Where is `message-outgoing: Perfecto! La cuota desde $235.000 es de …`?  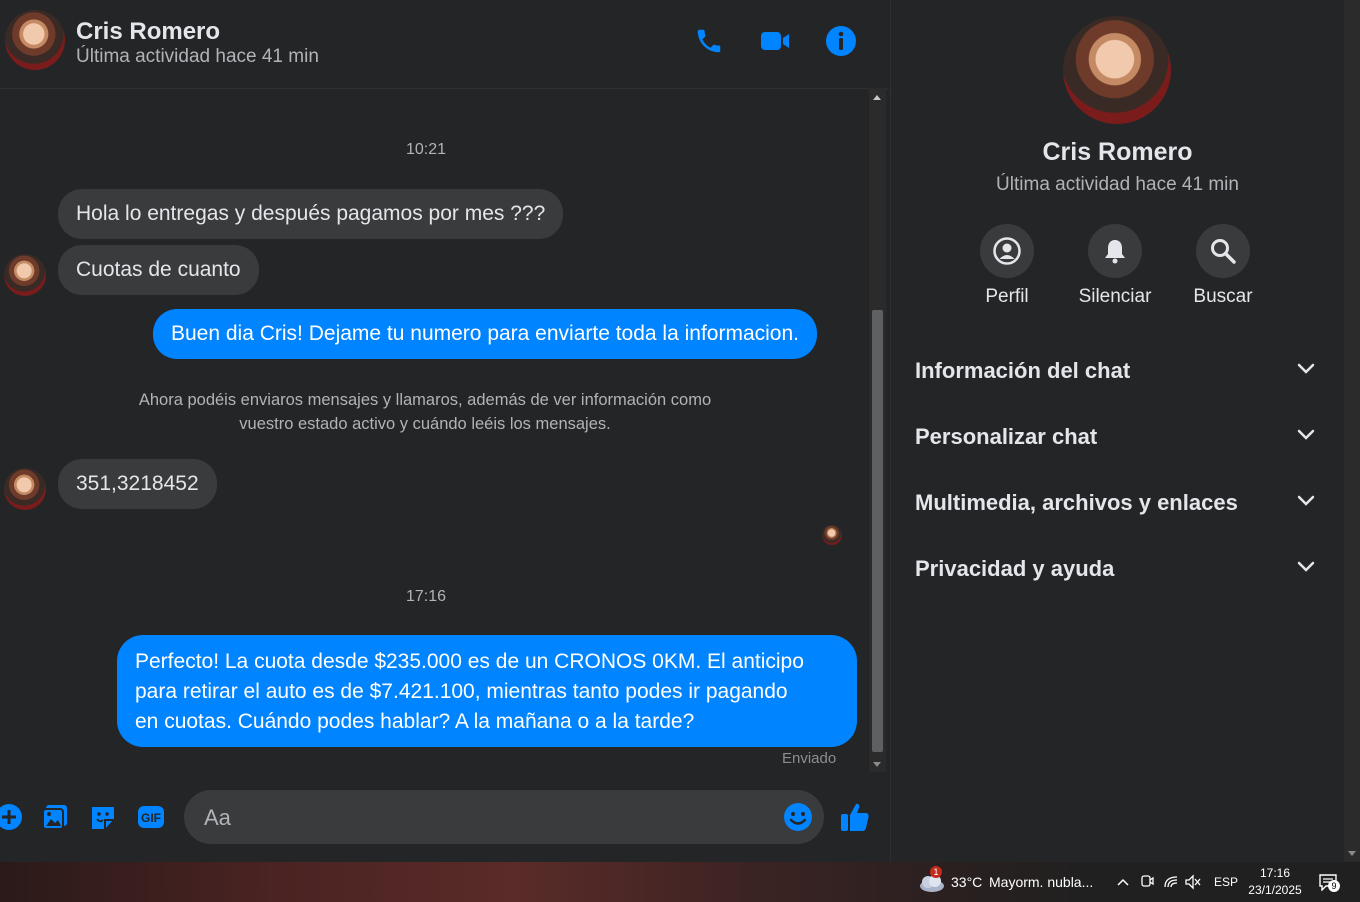
message-outgoing: Perfecto! La cuota desde $235.000 es de … is located at coordinates (487, 691).